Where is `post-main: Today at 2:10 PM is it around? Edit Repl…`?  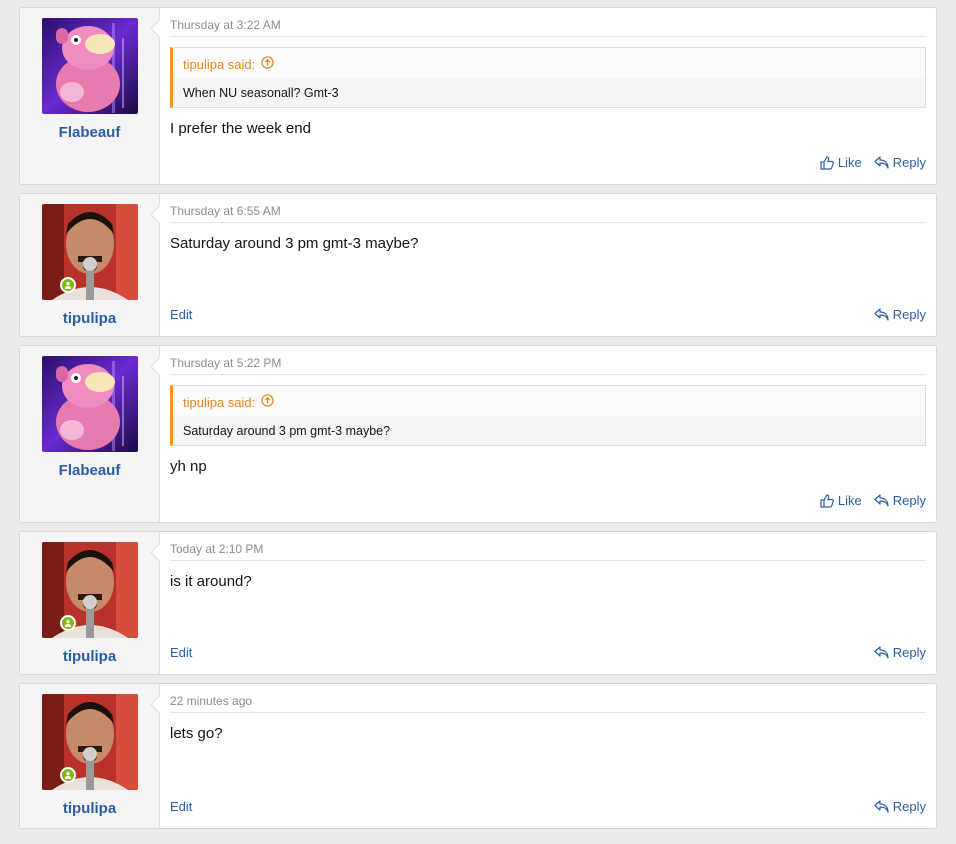 post-main: Today at 2:10 PM is it around? Edit Repl… is located at coordinates (548, 603).